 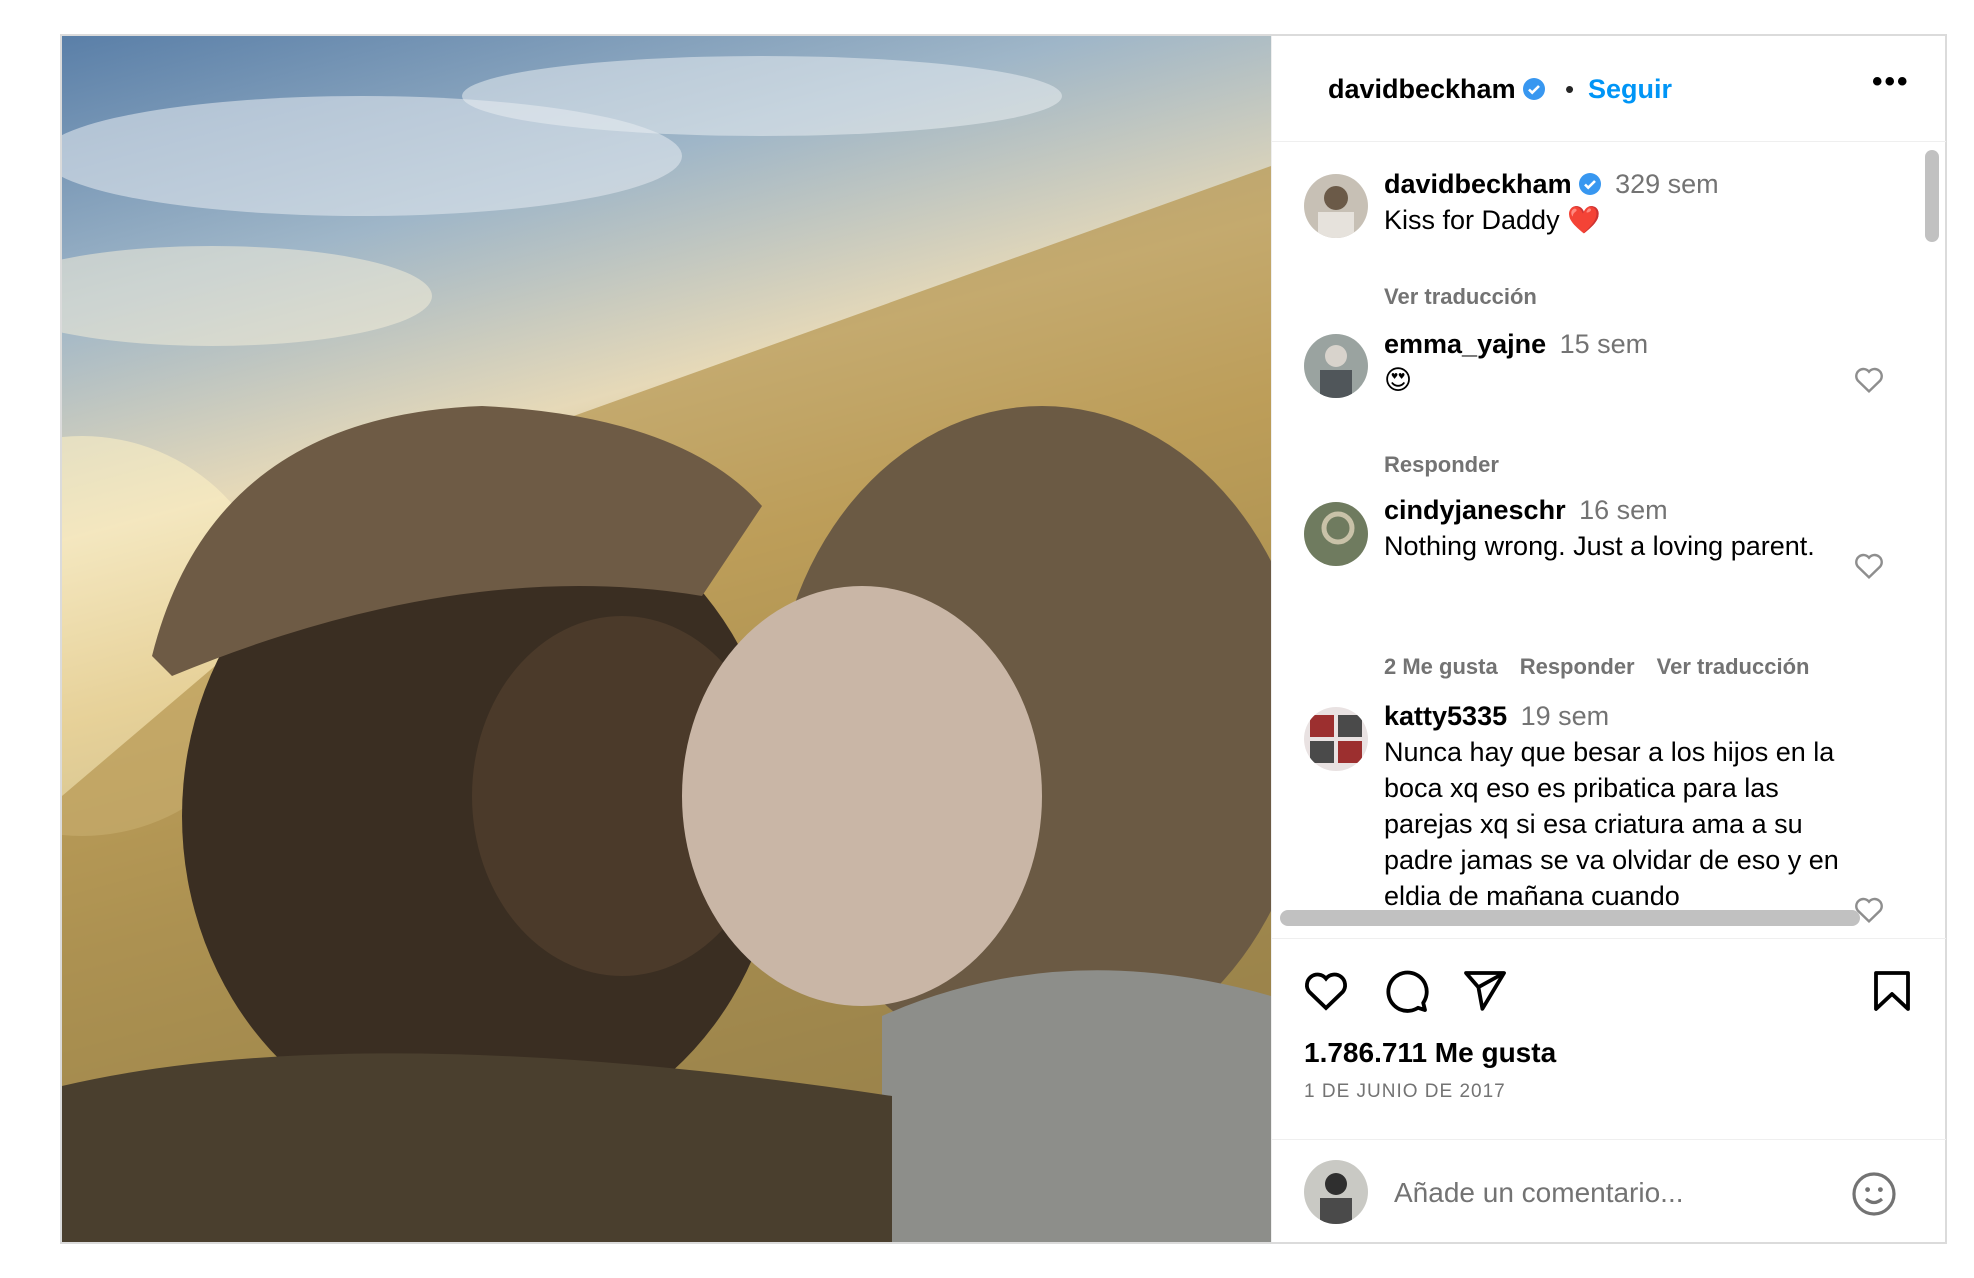 I want to click on likes-count-link: 2 Me gusta, so click(x=1441, y=666).